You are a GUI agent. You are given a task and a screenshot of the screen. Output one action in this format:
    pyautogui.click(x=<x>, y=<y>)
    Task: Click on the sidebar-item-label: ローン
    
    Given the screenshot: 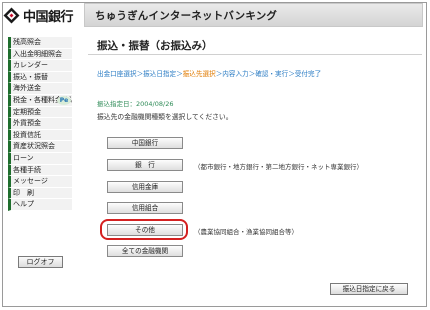 What is the action you would take?
    pyautogui.click(x=23, y=157)
    